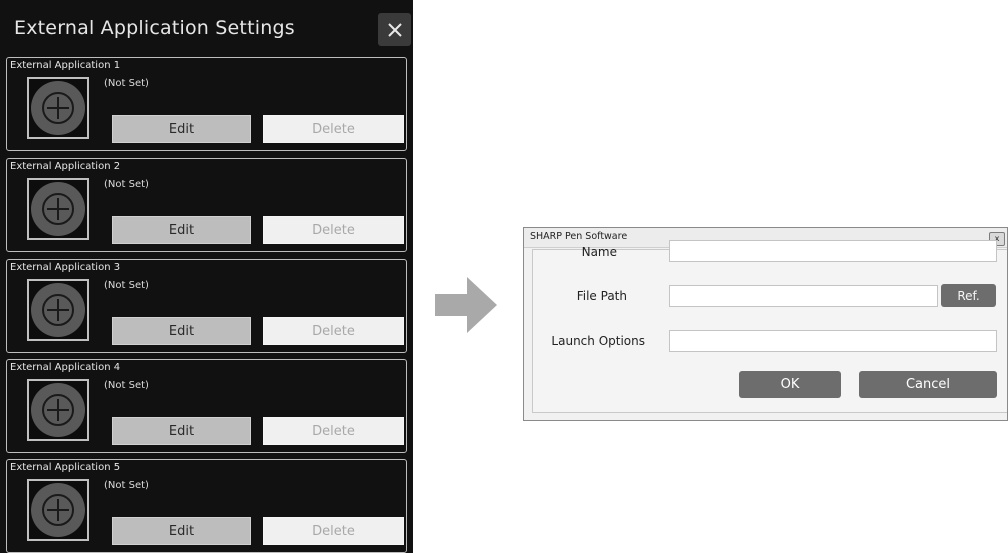 The image size is (1008, 553). Describe the element at coordinates (833, 251) in the screenshot. I see `name-input` at that location.